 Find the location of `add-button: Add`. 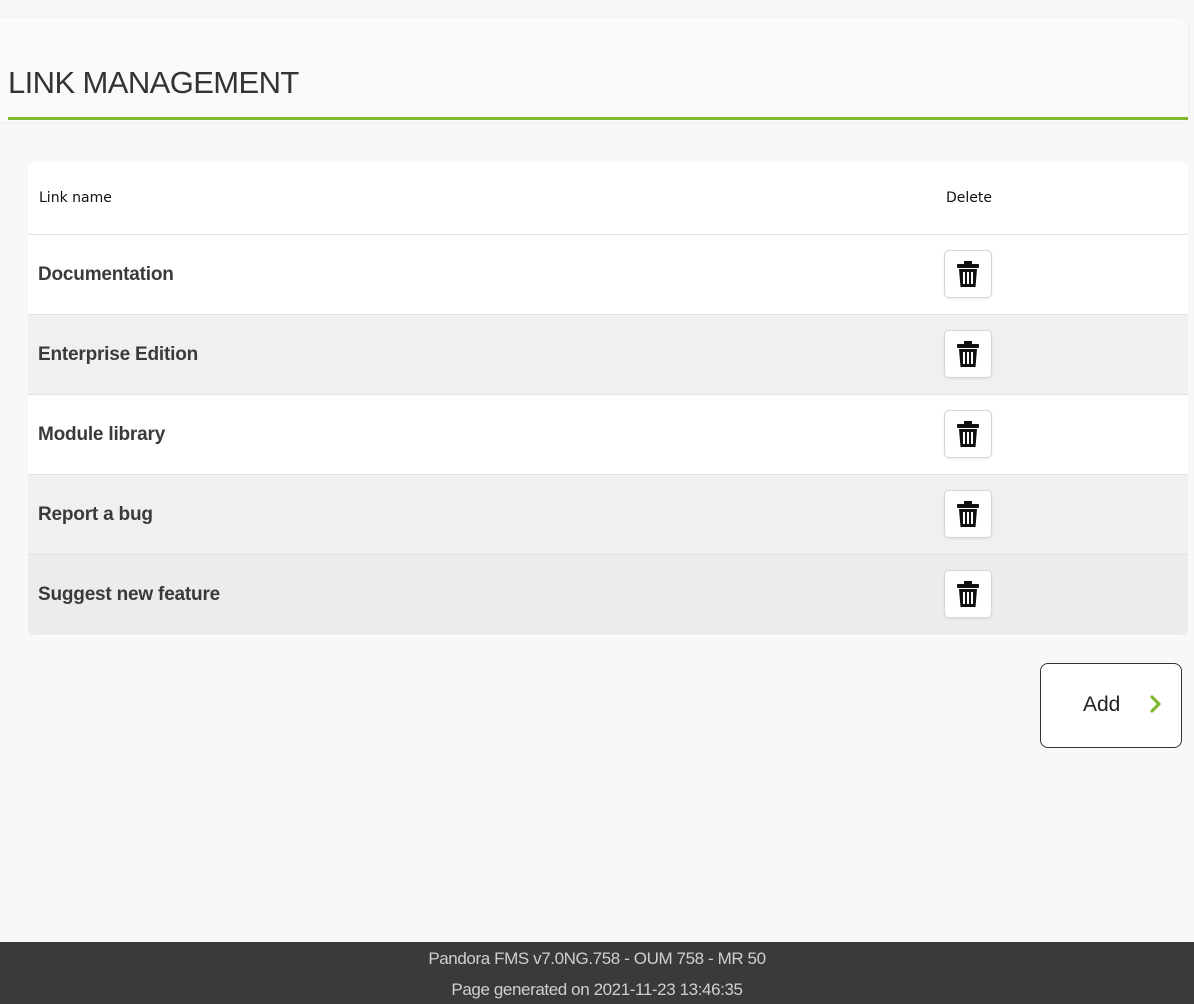

add-button: Add is located at coordinates (1111, 705).